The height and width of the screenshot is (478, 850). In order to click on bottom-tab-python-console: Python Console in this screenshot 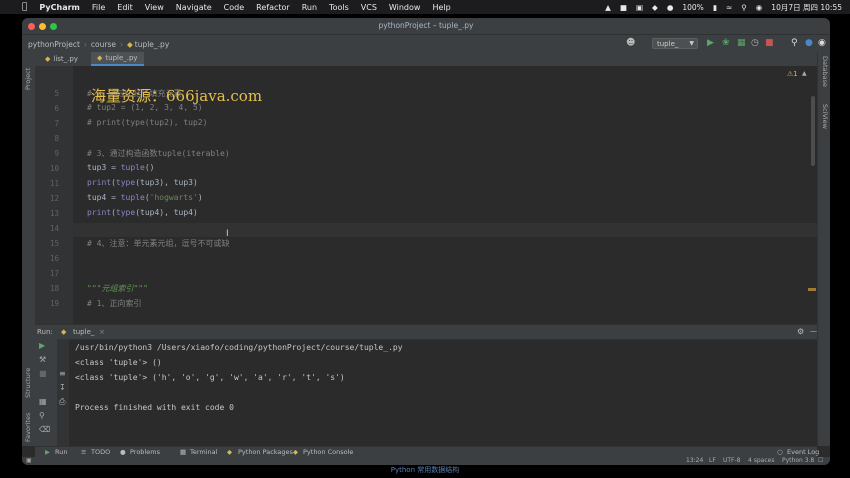, I will do `click(328, 452)`.